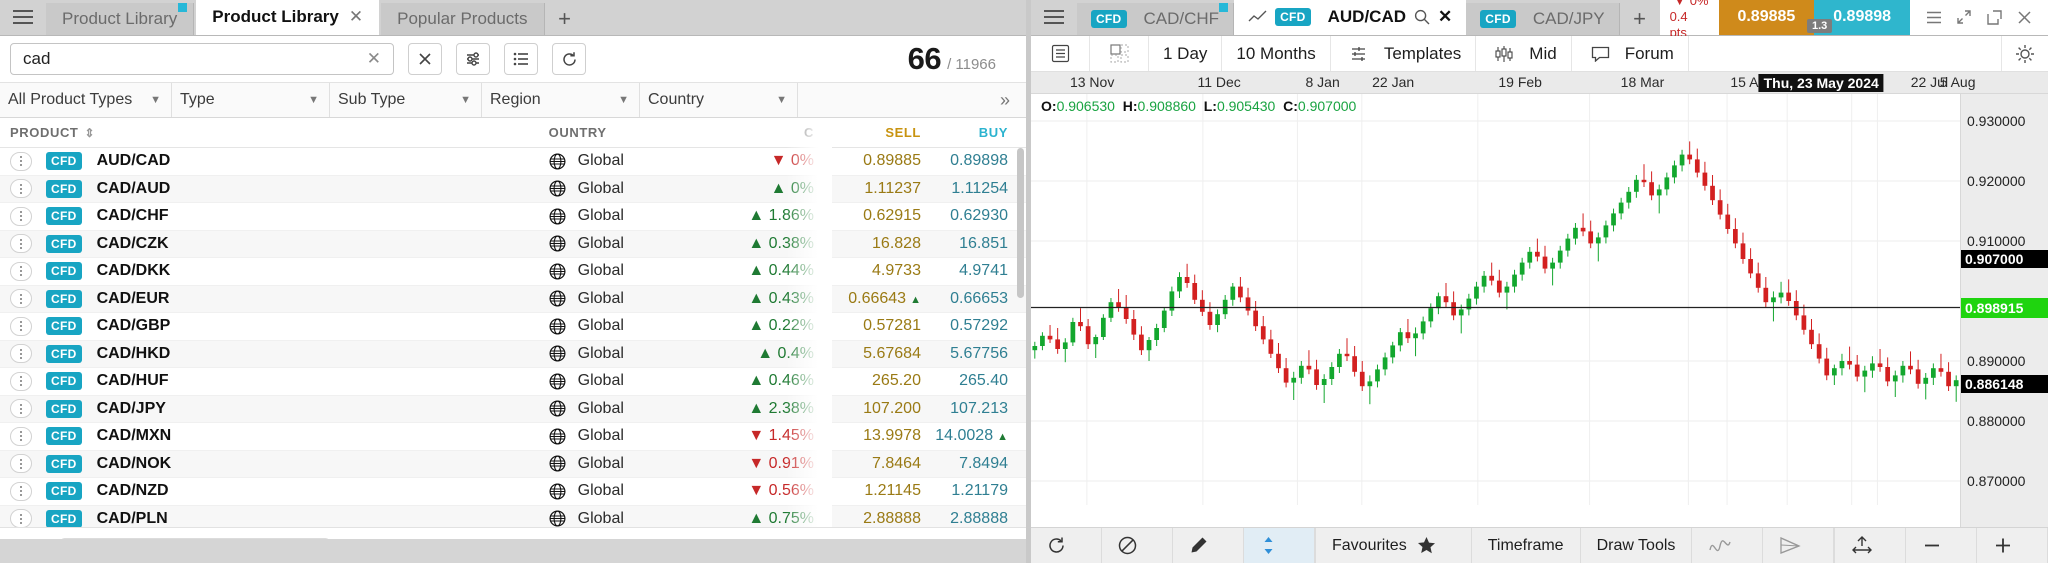 The image size is (2048, 563). Describe the element at coordinates (1119, 53) in the screenshot. I see `layout-grid-button` at that location.